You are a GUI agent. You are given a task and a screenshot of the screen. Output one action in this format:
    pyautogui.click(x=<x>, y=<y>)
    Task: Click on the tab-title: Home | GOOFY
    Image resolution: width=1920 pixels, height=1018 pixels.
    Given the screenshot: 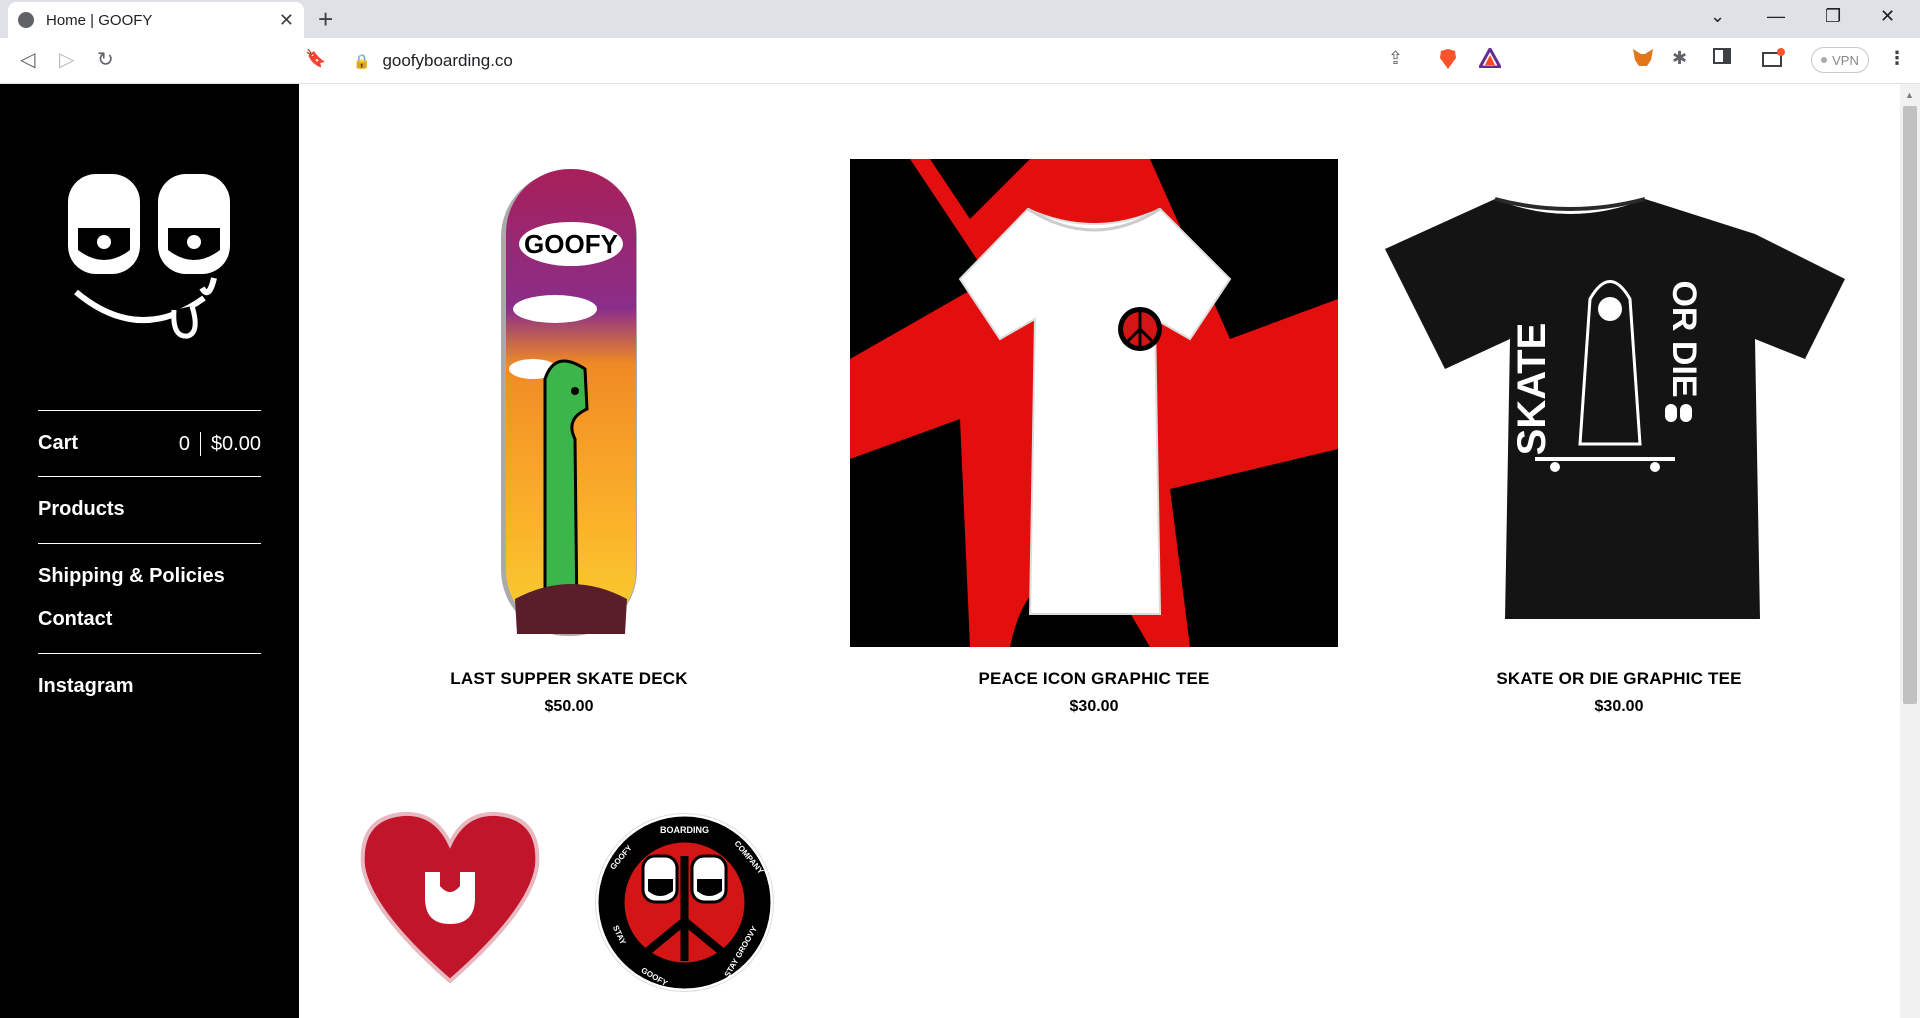 What is the action you would take?
    pyautogui.click(x=99, y=20)
    